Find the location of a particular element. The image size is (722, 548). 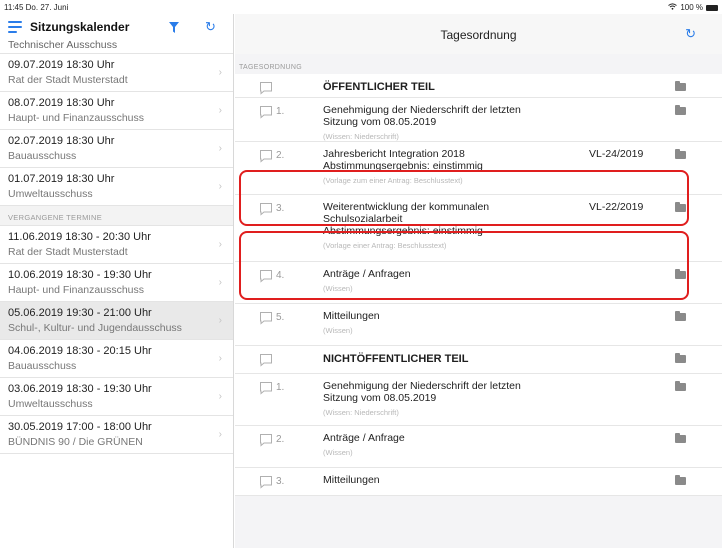

list-item-datetime: 03.06.2019 18:30 - 19:30 Uhr is located at coordinates (80, 389).